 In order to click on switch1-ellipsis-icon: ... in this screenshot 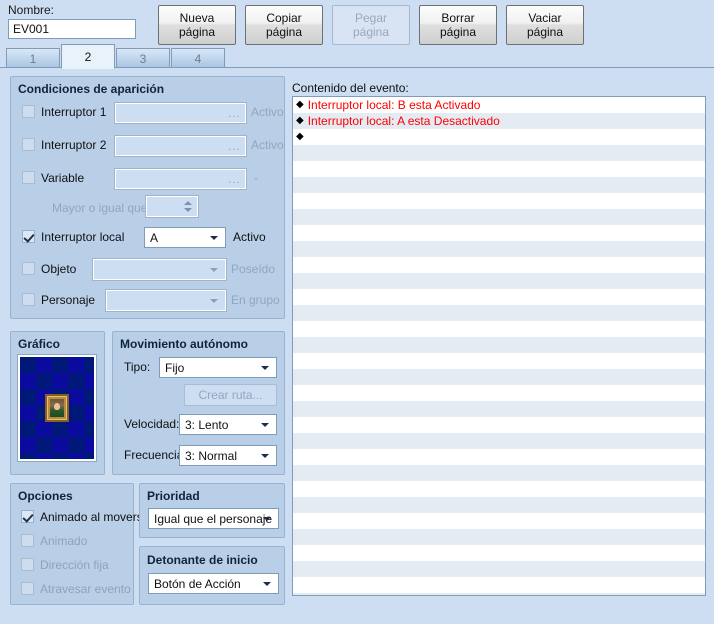, I will do `click(234, 113)`.